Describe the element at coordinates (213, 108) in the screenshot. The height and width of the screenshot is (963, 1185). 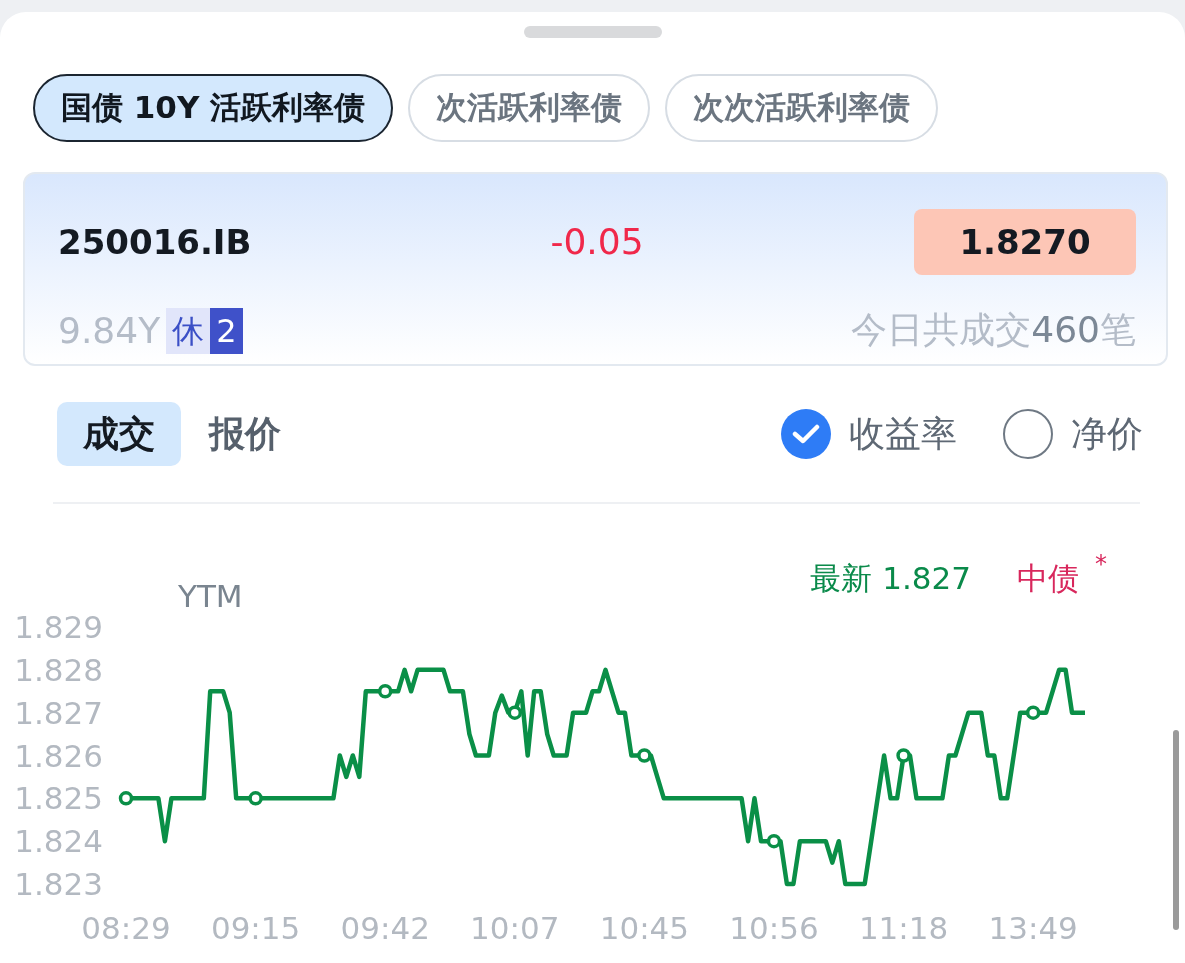
I see `bond-tab: 国债 10Y 活跃利率债` at that location.